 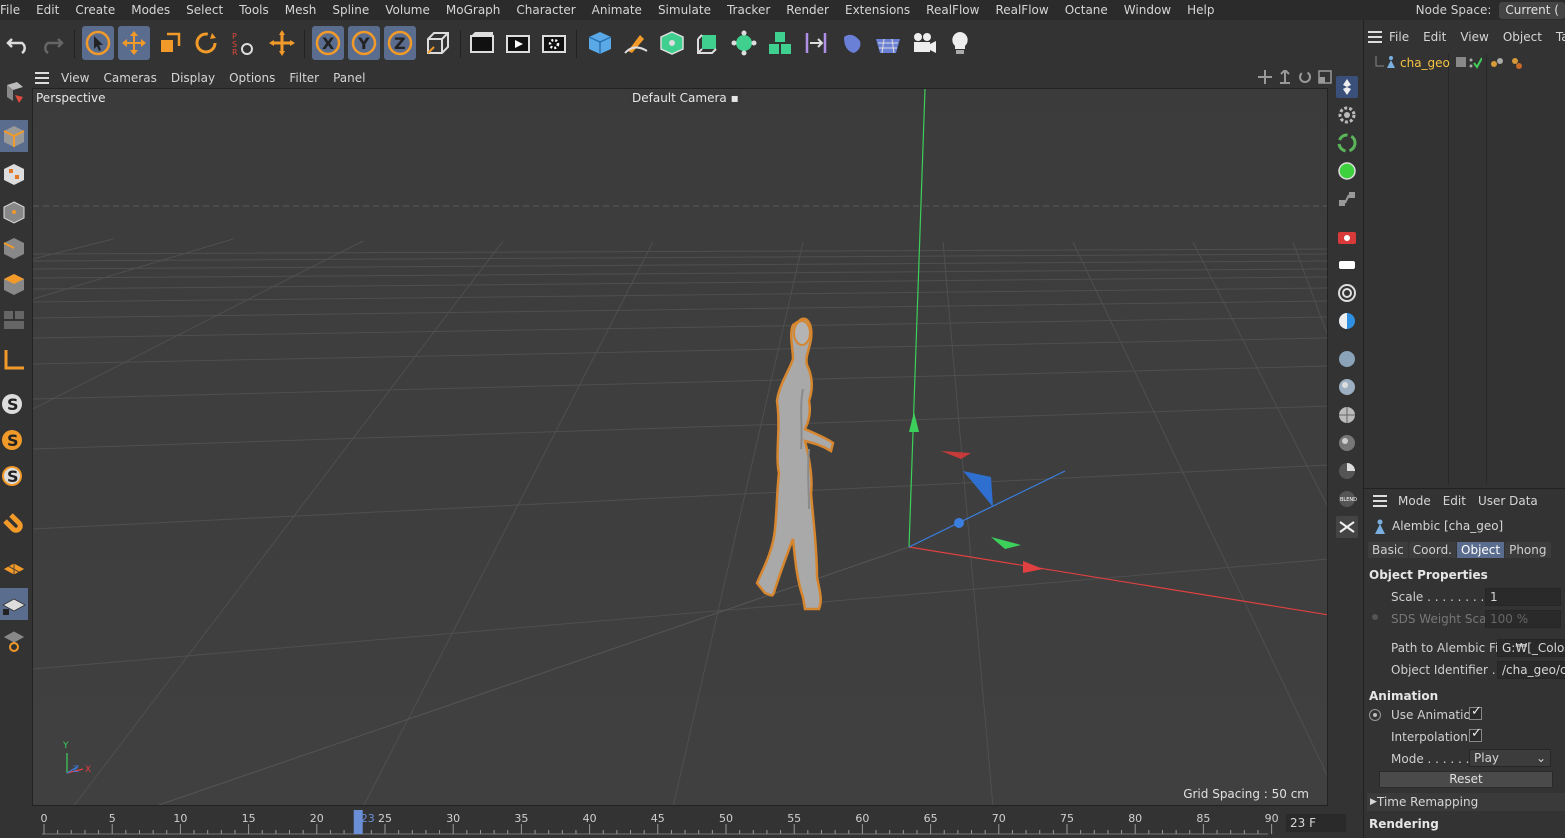 I want to click on octane-area-light-icon, so click(x=1347, y=265).